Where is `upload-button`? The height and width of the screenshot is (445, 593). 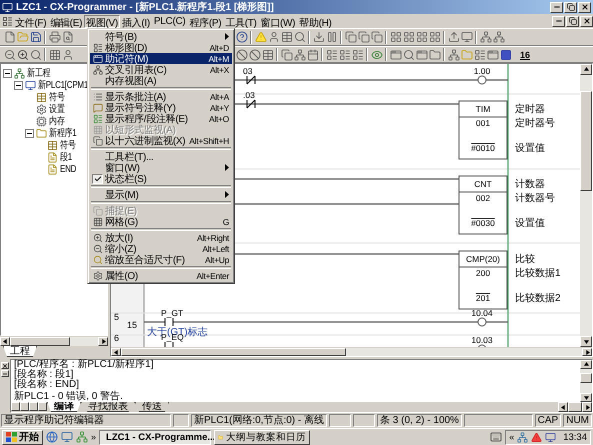 upload-button is located at coordinates (453, 37).